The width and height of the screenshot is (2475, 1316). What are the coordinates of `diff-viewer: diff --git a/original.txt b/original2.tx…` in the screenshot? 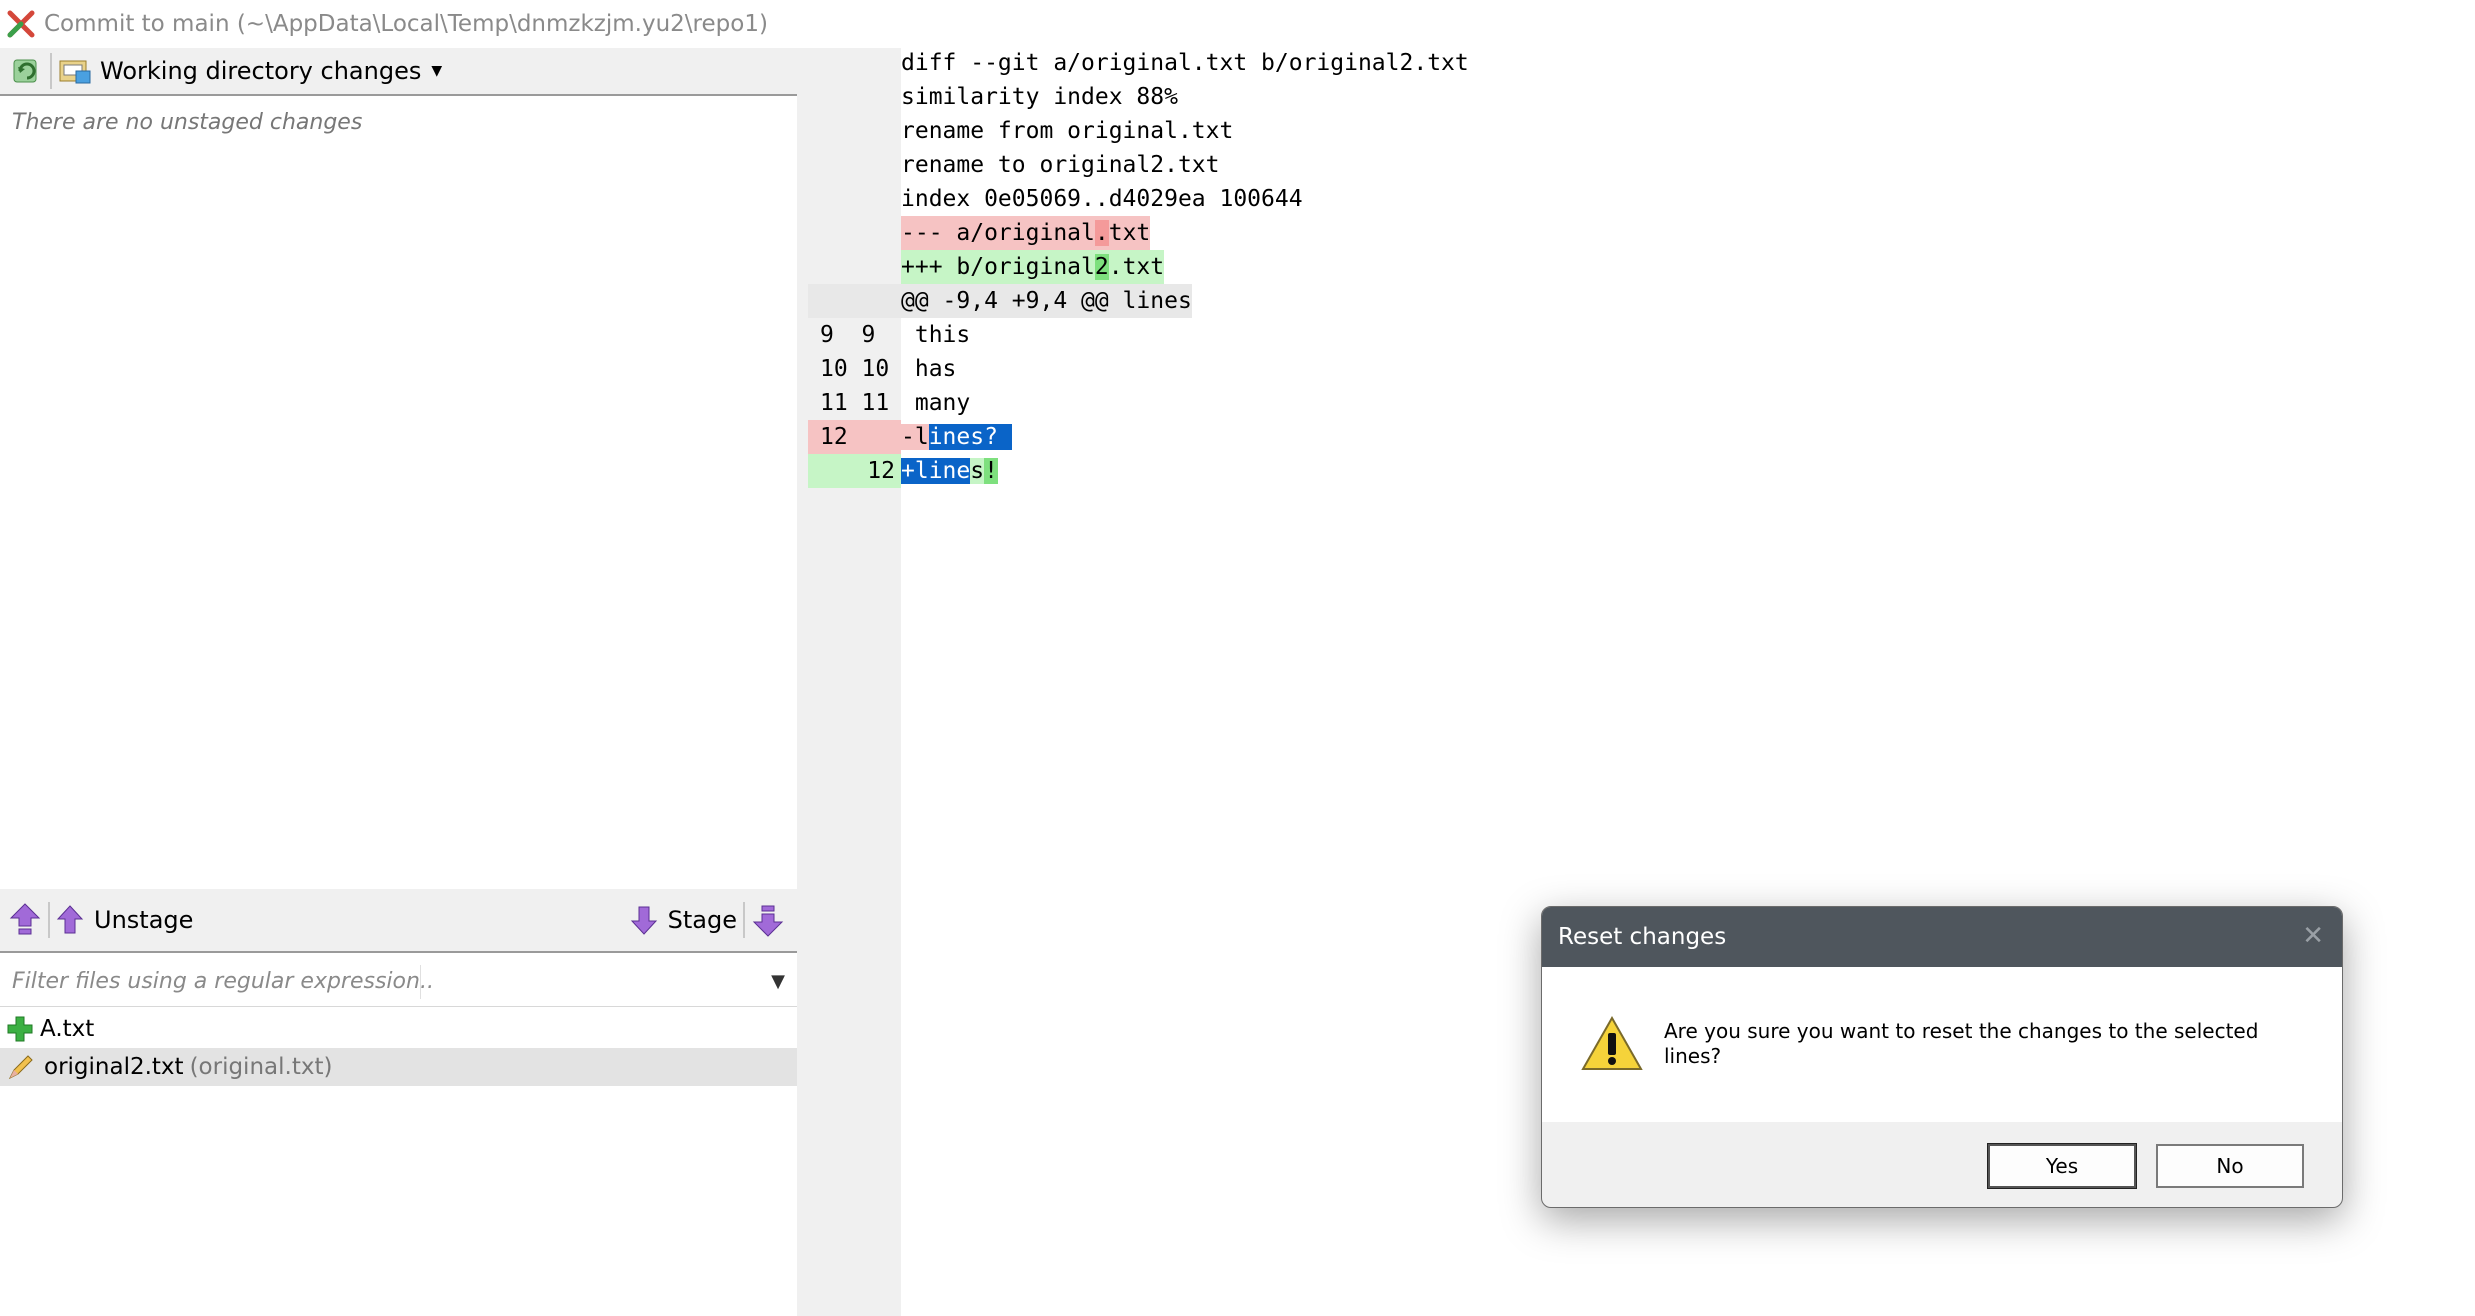 It's located at (1138, 267).